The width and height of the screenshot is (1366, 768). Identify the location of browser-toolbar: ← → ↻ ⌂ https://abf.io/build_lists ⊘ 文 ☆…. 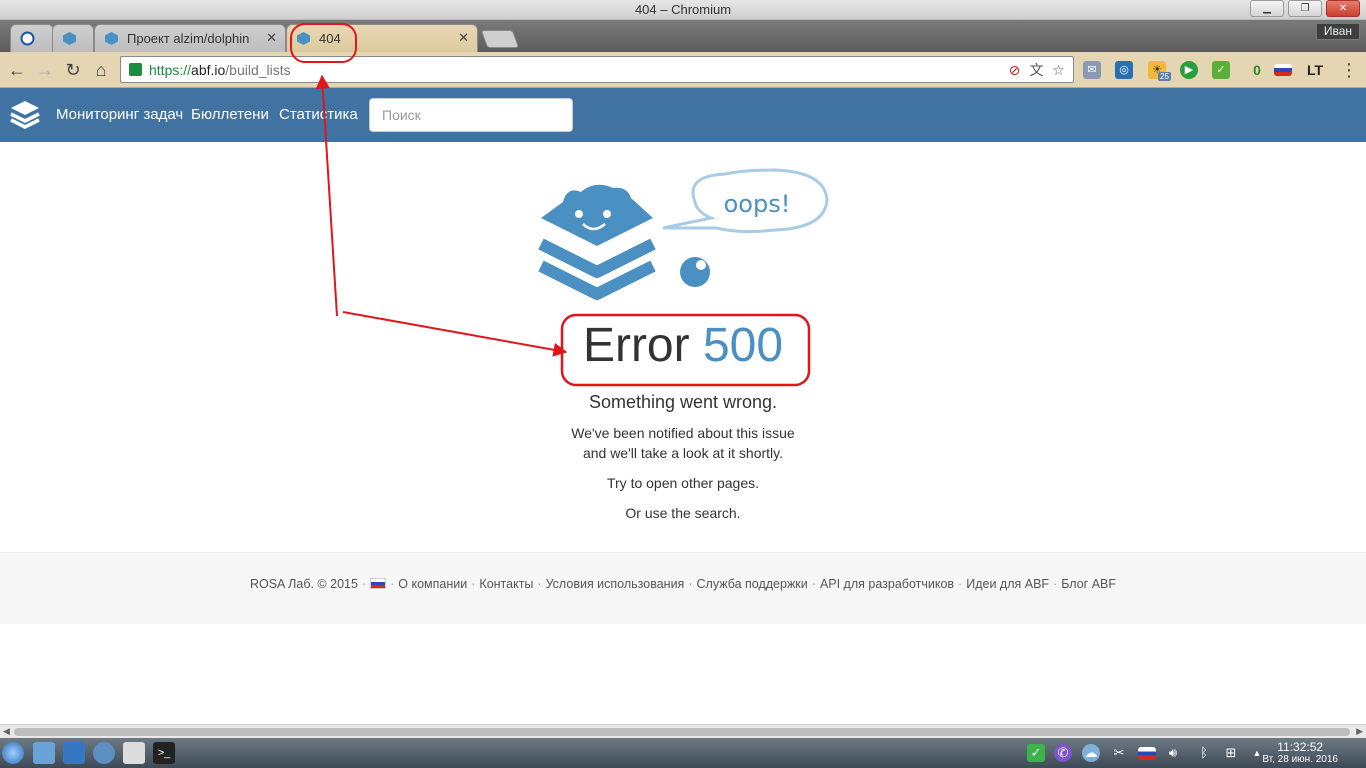
(683, 70).